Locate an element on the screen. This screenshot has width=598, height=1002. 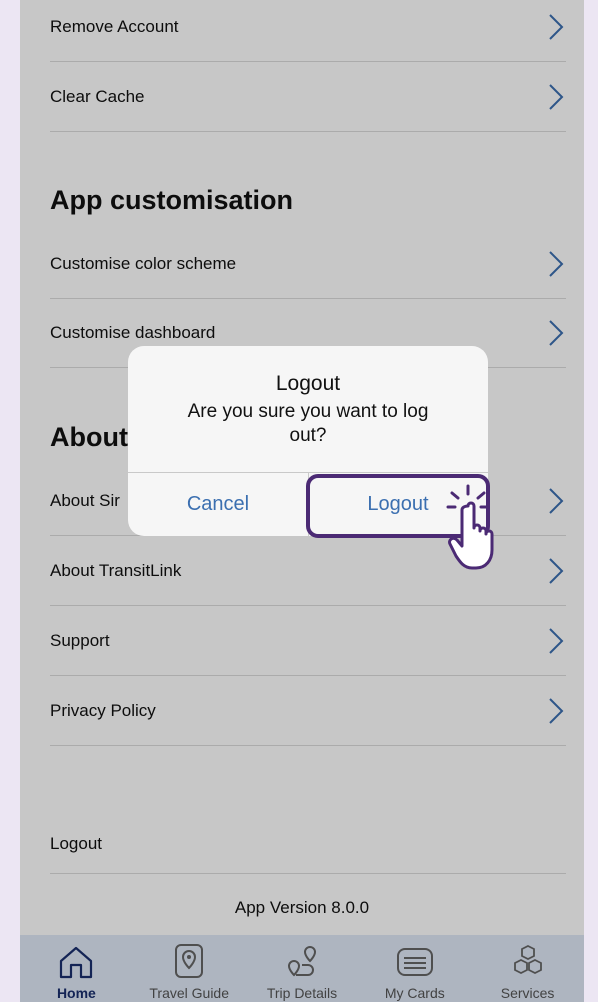
tap-hand-icon is located at coordinates (470, 527).